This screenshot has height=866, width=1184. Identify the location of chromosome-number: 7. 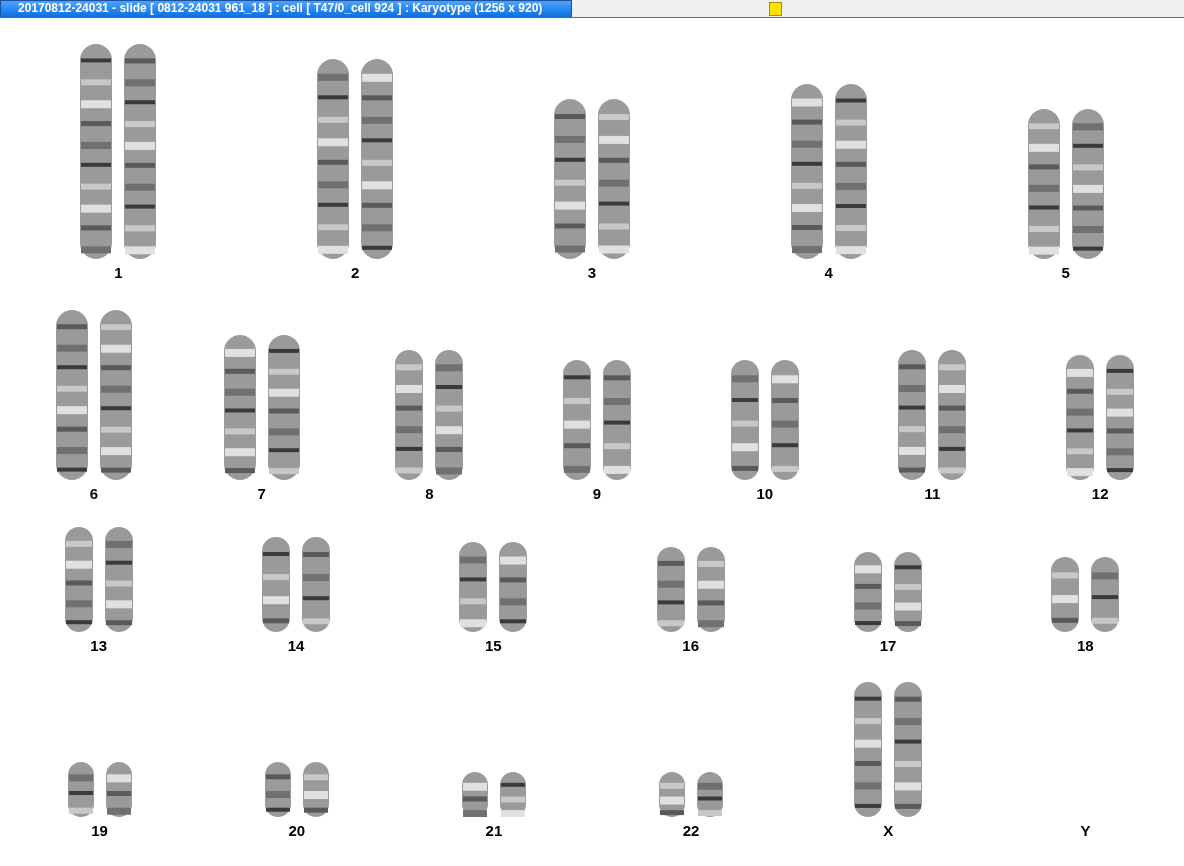
(261, 494).